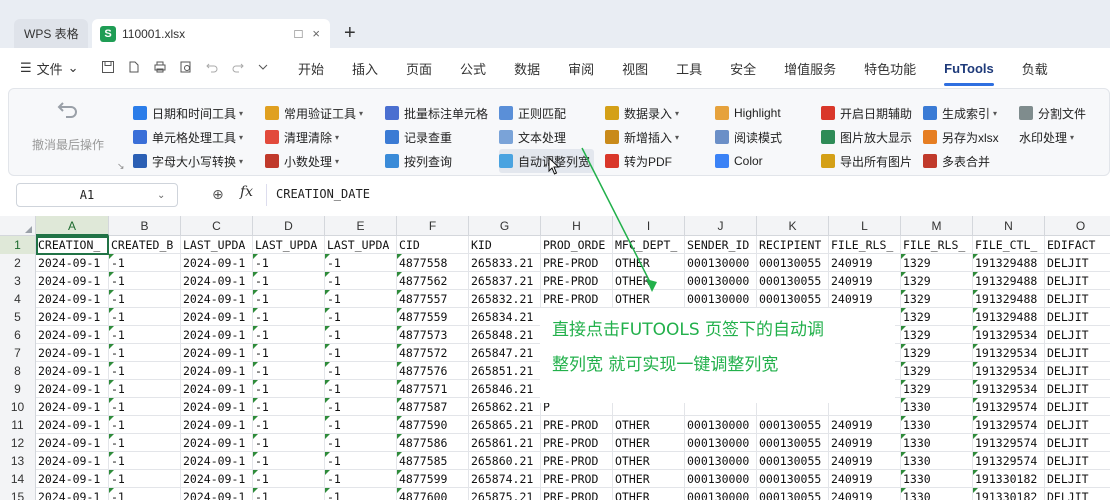  What do you see at coordinates (289, 226) in the screenshot?
I see `column-header-D: D` at bounding box center [289, 226].